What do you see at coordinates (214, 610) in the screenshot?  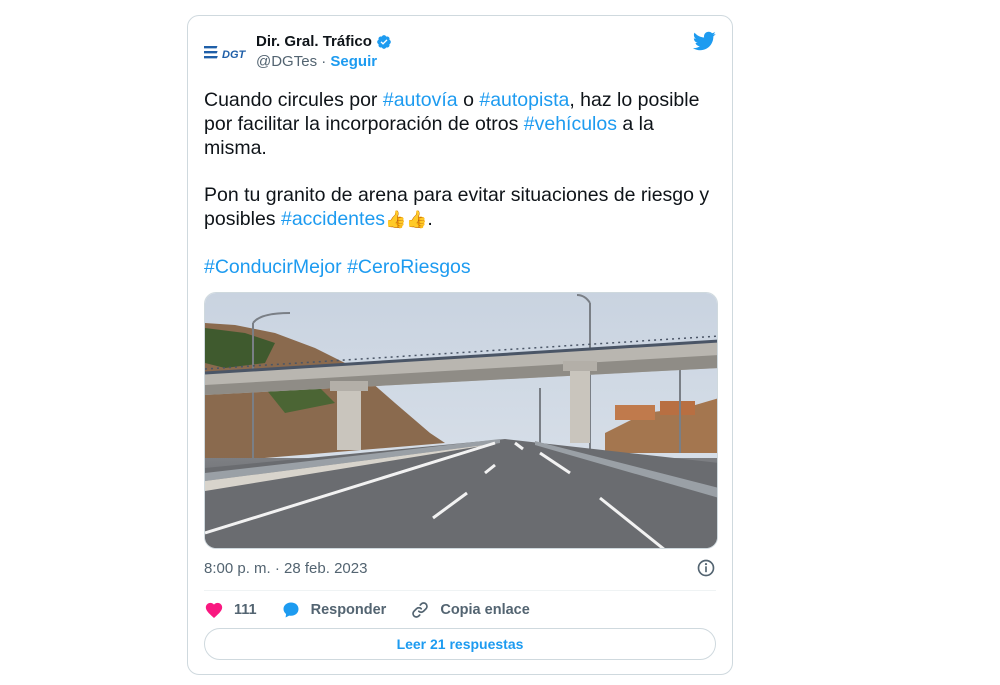 I see `heart-icon` at bounding box center [214, 610].